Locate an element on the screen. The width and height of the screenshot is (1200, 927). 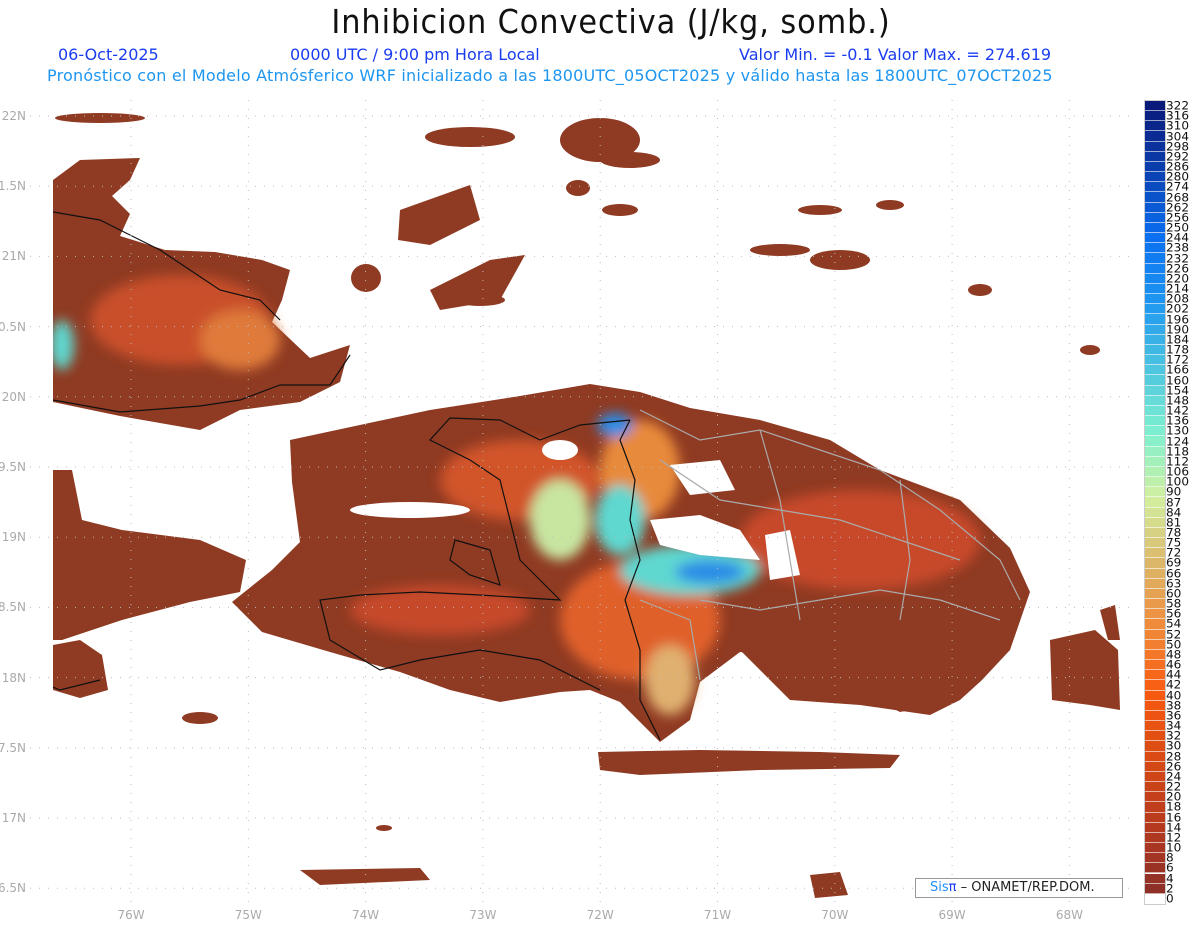
credit-box: Sisπ – ONAMET/REP.DOM. is located at coordinates (1019, 888).